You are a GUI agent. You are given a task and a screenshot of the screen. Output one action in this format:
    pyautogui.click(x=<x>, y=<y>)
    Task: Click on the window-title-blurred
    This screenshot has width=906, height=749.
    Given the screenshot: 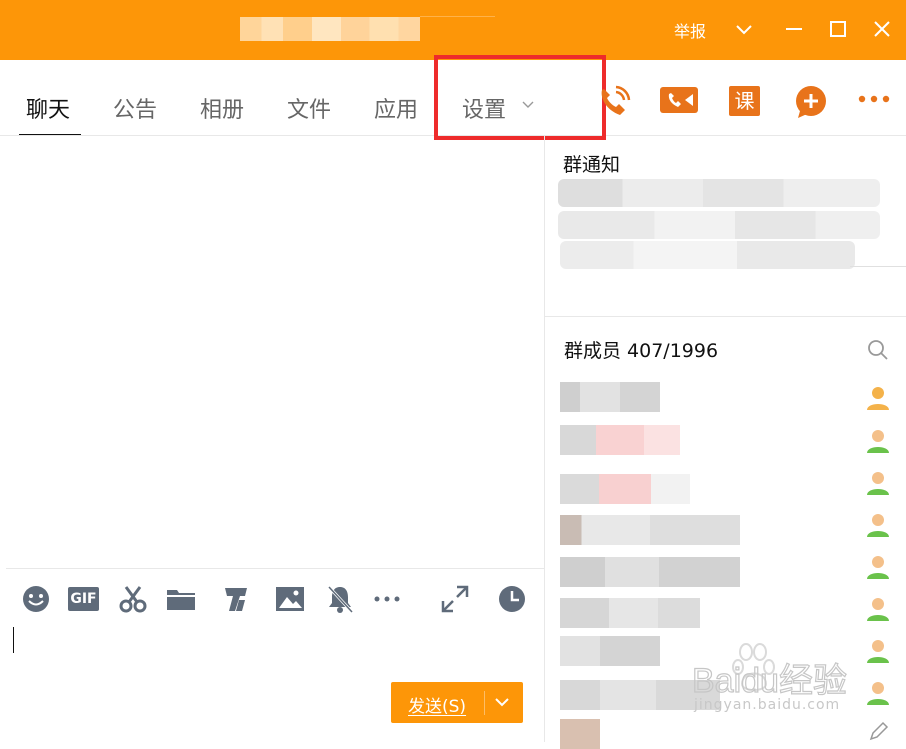 What is the action you would take?
    pyautogui.click(x=330, y=29)
    